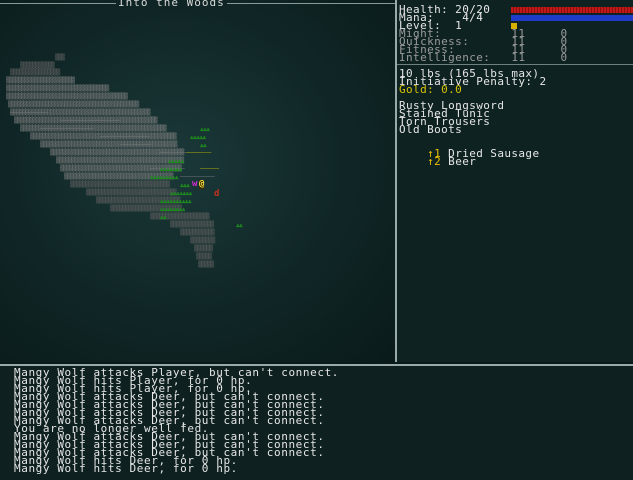 Image resolution: width=633 pixels, height=480 pixels. What do you see at coordinates (572, 18) in the screenshot?
I see `mana-bar` at bounding box center [572, 18].